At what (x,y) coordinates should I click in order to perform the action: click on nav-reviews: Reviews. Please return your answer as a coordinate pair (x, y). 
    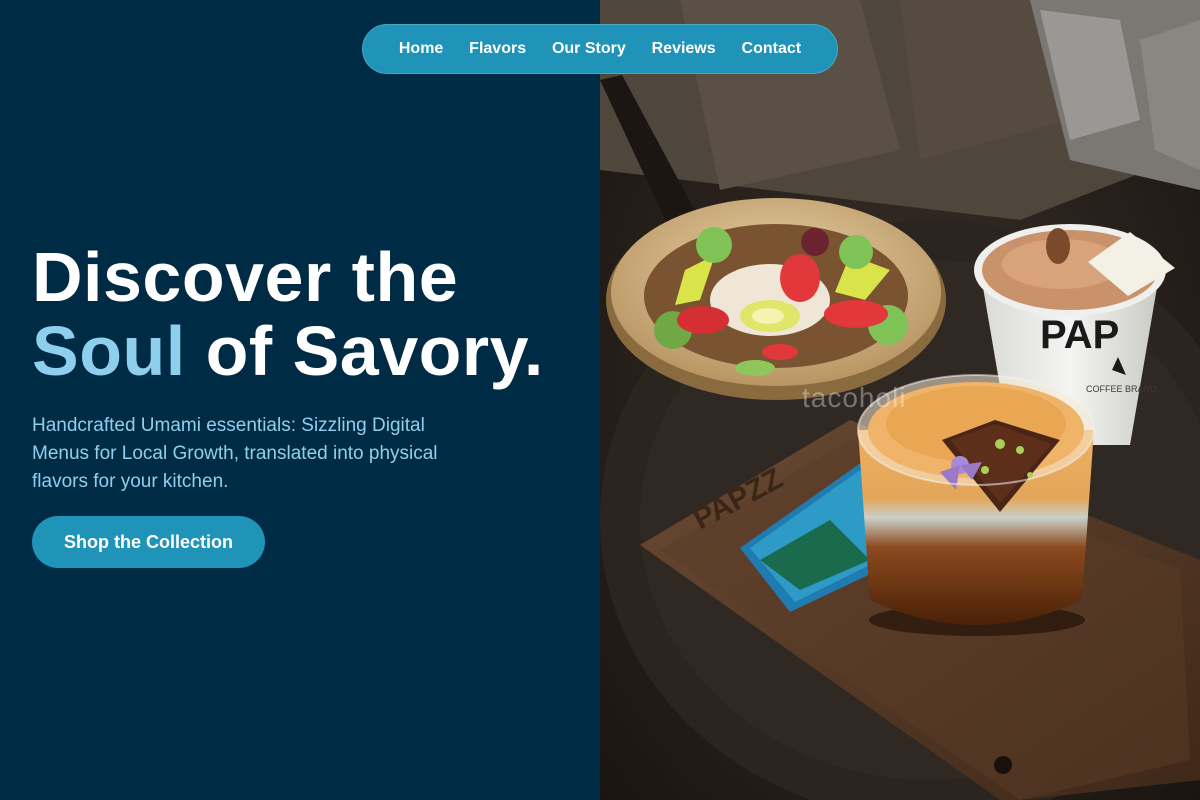
    Looking at the image, I should click on (684, 49).